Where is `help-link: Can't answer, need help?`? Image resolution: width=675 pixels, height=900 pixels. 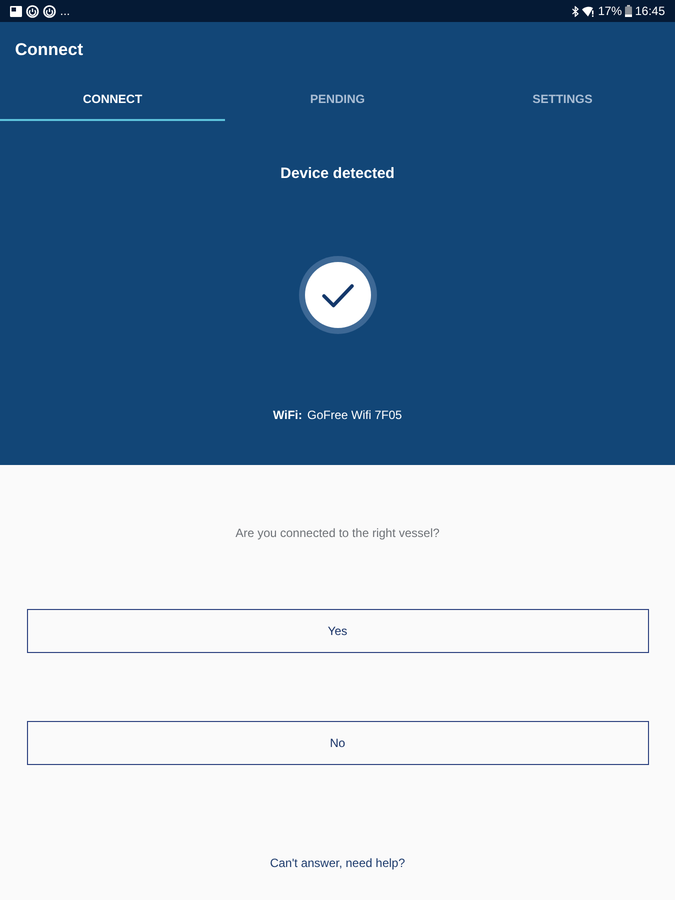 help-link: Can't answer, need help? is located at coordinates (338, 863).